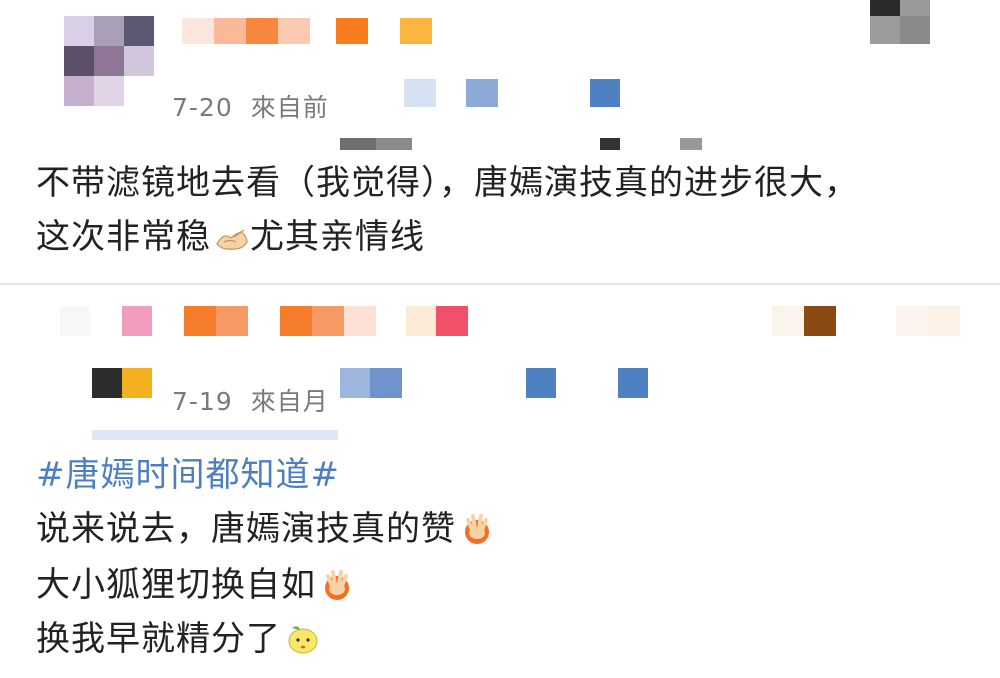 This screenshot has width=1000, height=678. Describe the element at coordinates (158, 639) in the screenshot. I see `comment-text-line-3-text: 换我早就精分了` at that location.